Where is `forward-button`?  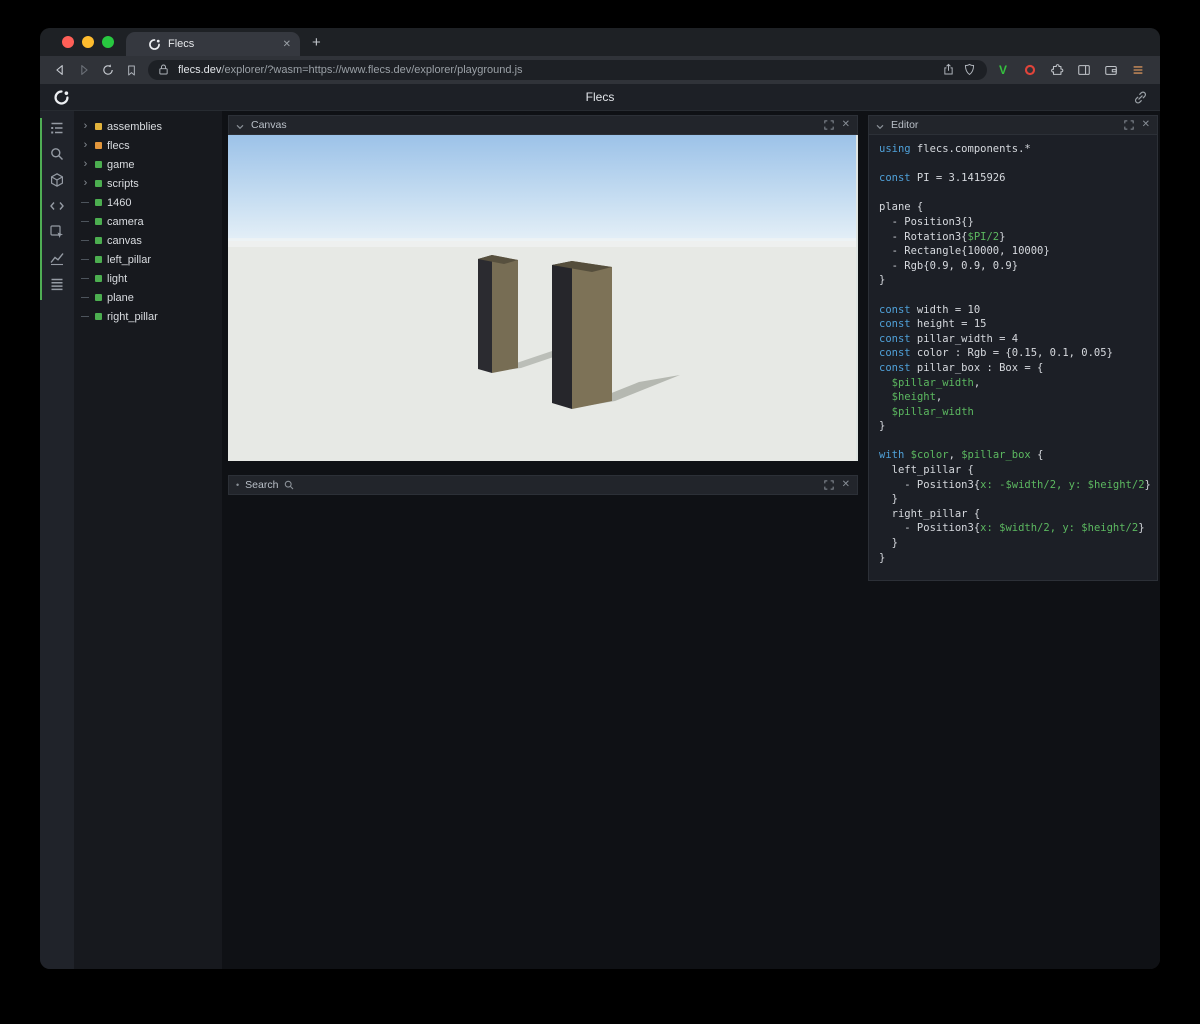
forward-button is located at coordinates (84, 70).